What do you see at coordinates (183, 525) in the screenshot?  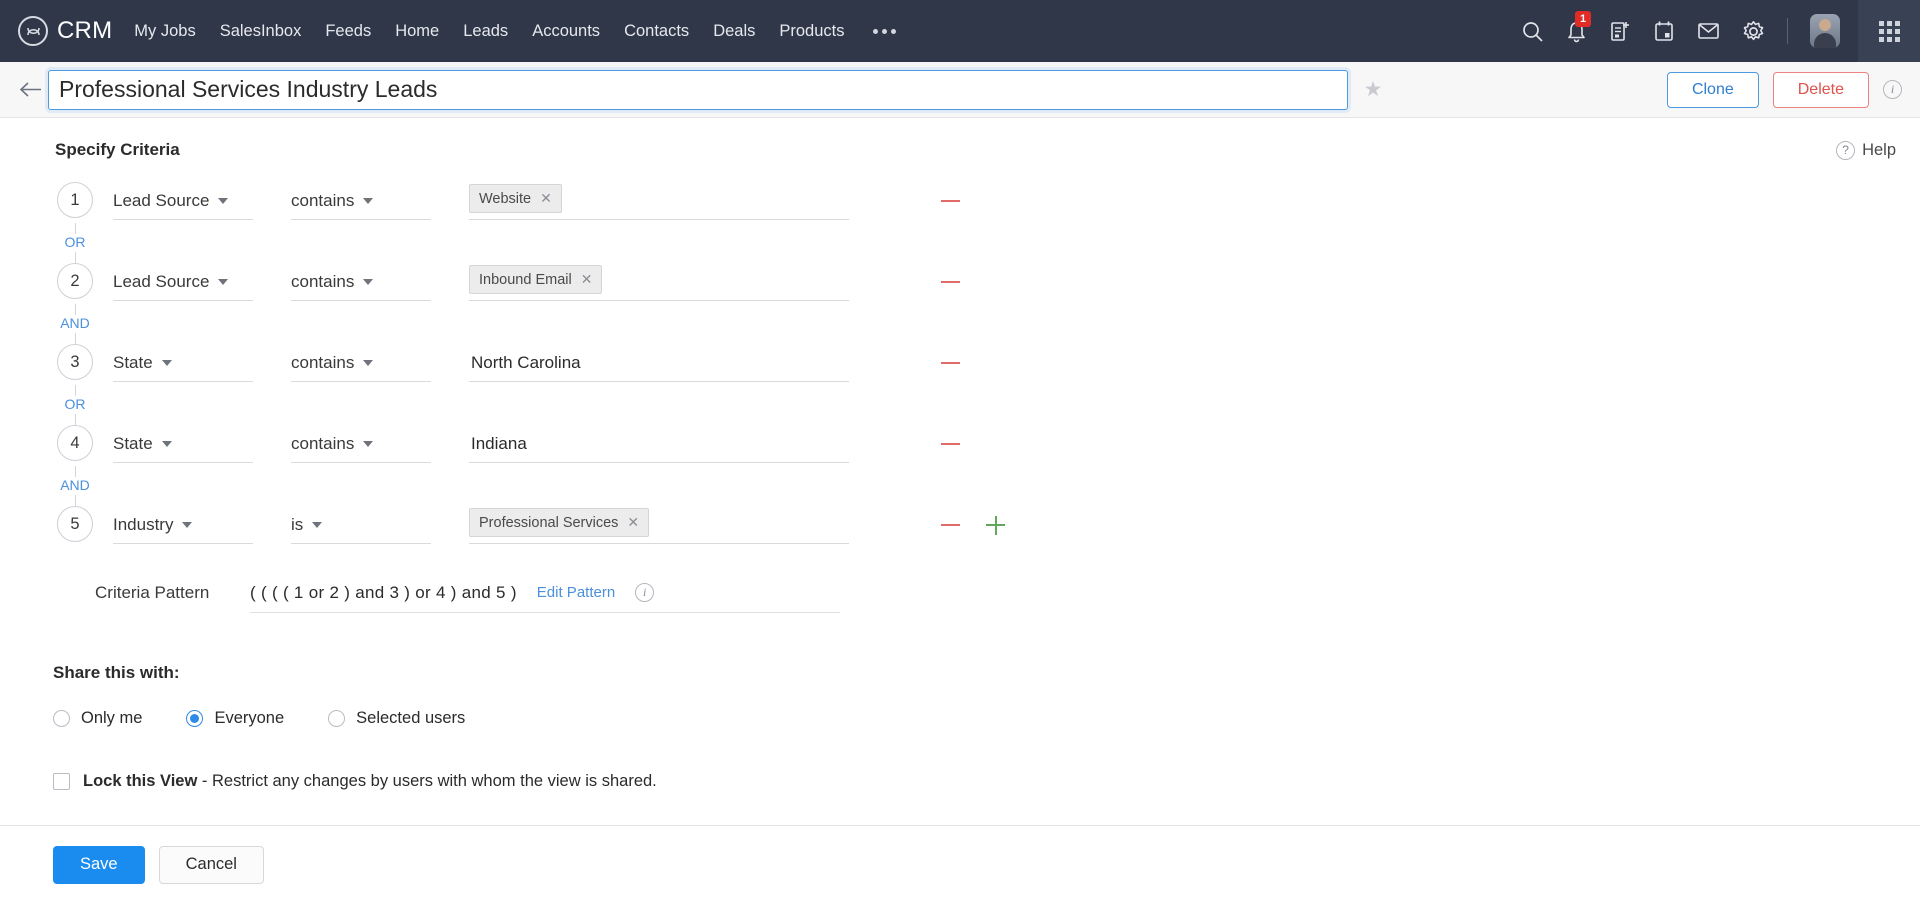 I see `criteria-field-select: Industry` at bounding box center [183, 525].